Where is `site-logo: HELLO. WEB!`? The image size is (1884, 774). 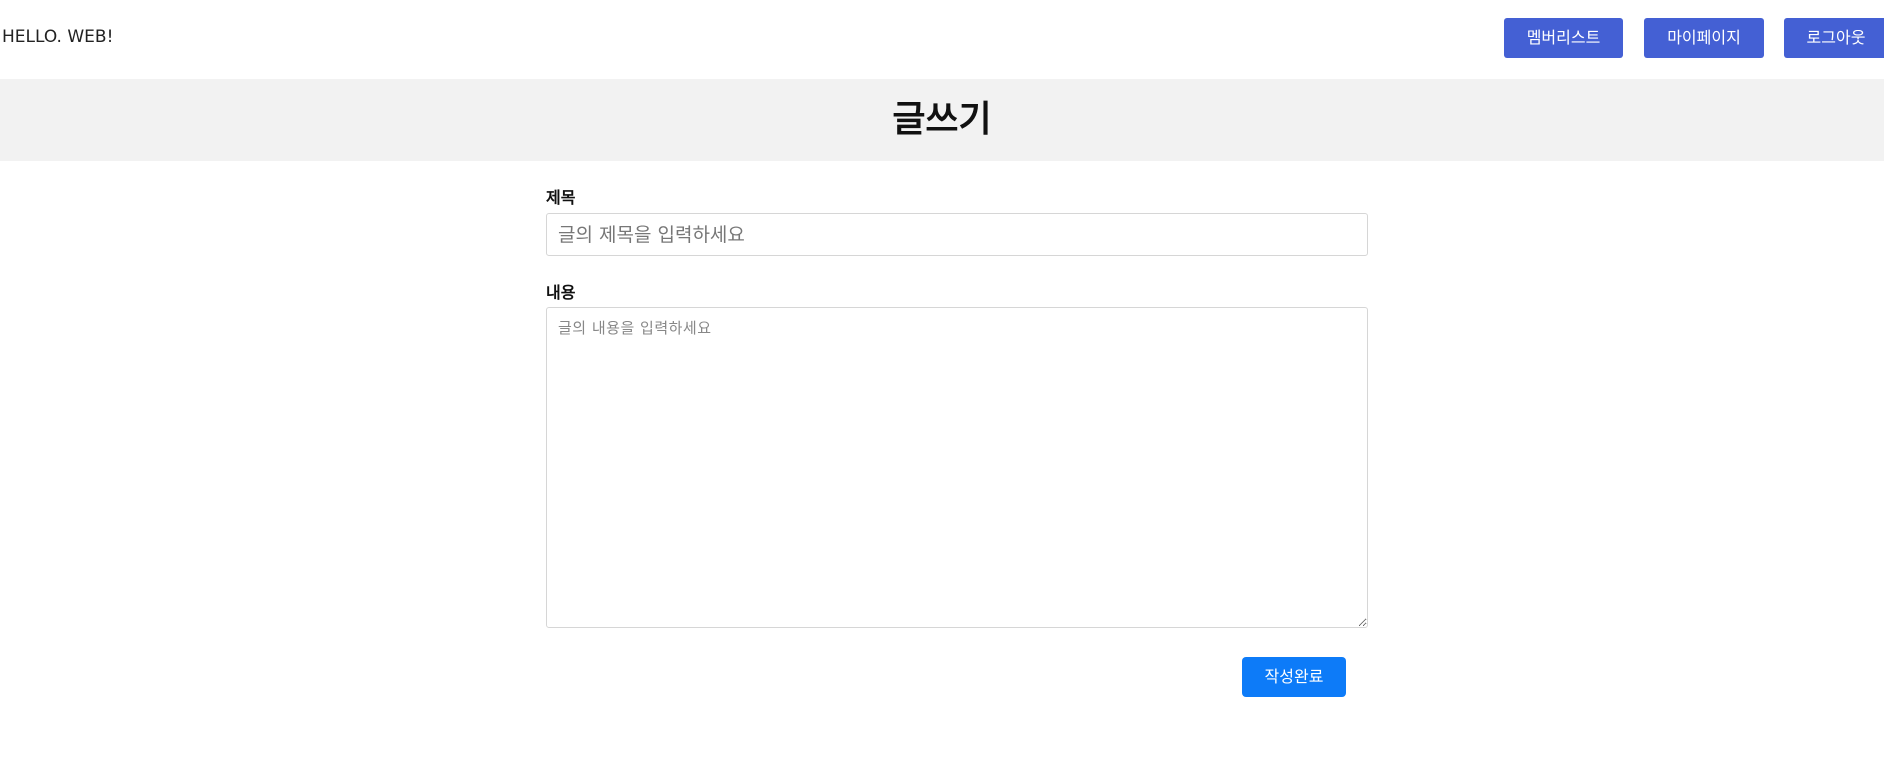 site-logo: HELLO. WEB! is located at coordinates (57, 37).